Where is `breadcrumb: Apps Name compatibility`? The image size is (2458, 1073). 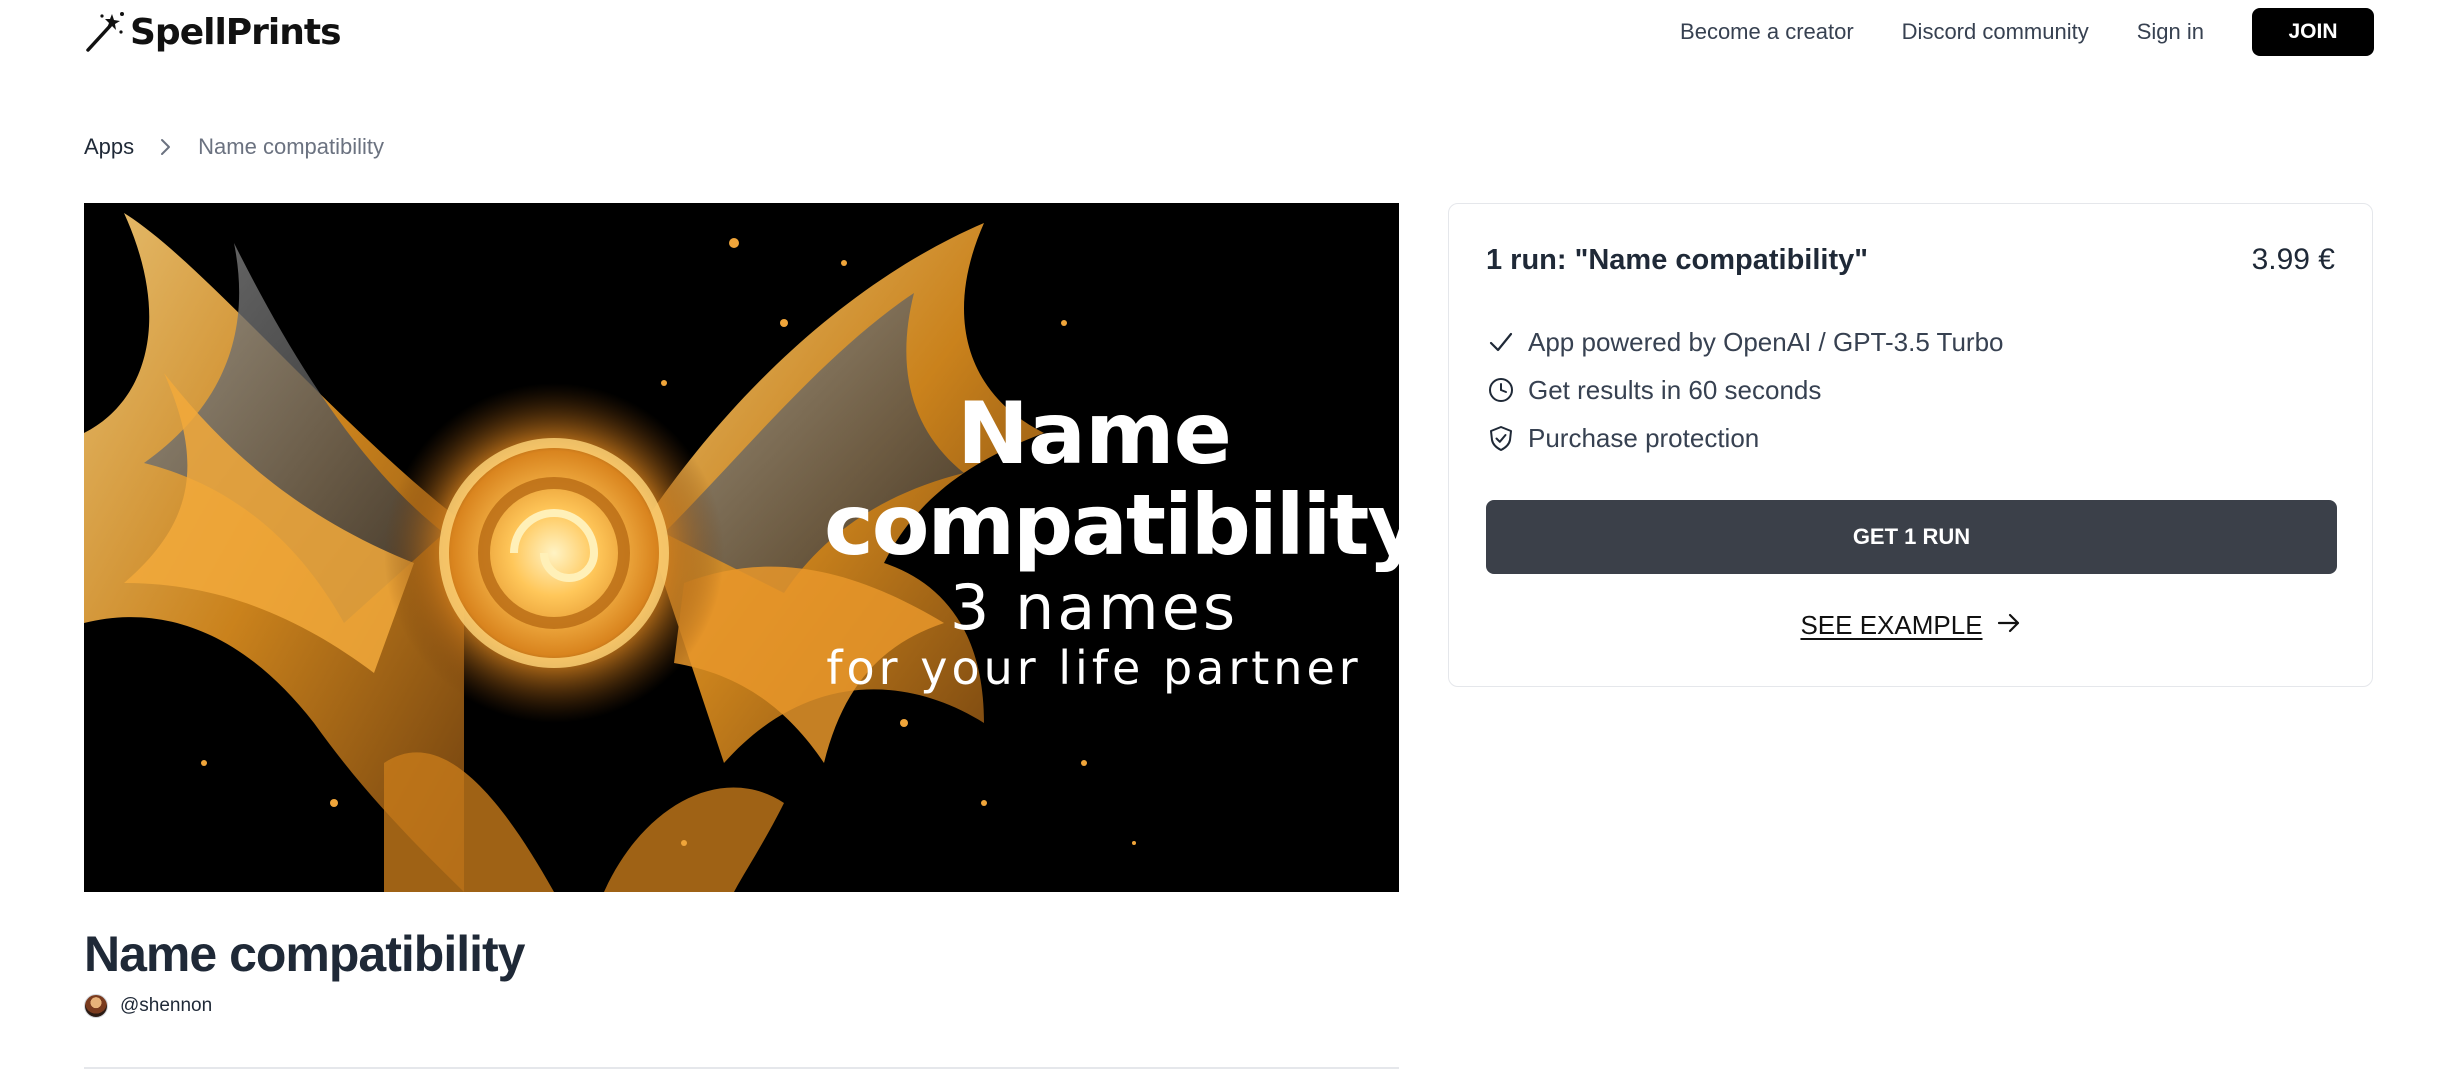 breadcrumb: Apps Name compatibility is located at coordinates (234, 147).